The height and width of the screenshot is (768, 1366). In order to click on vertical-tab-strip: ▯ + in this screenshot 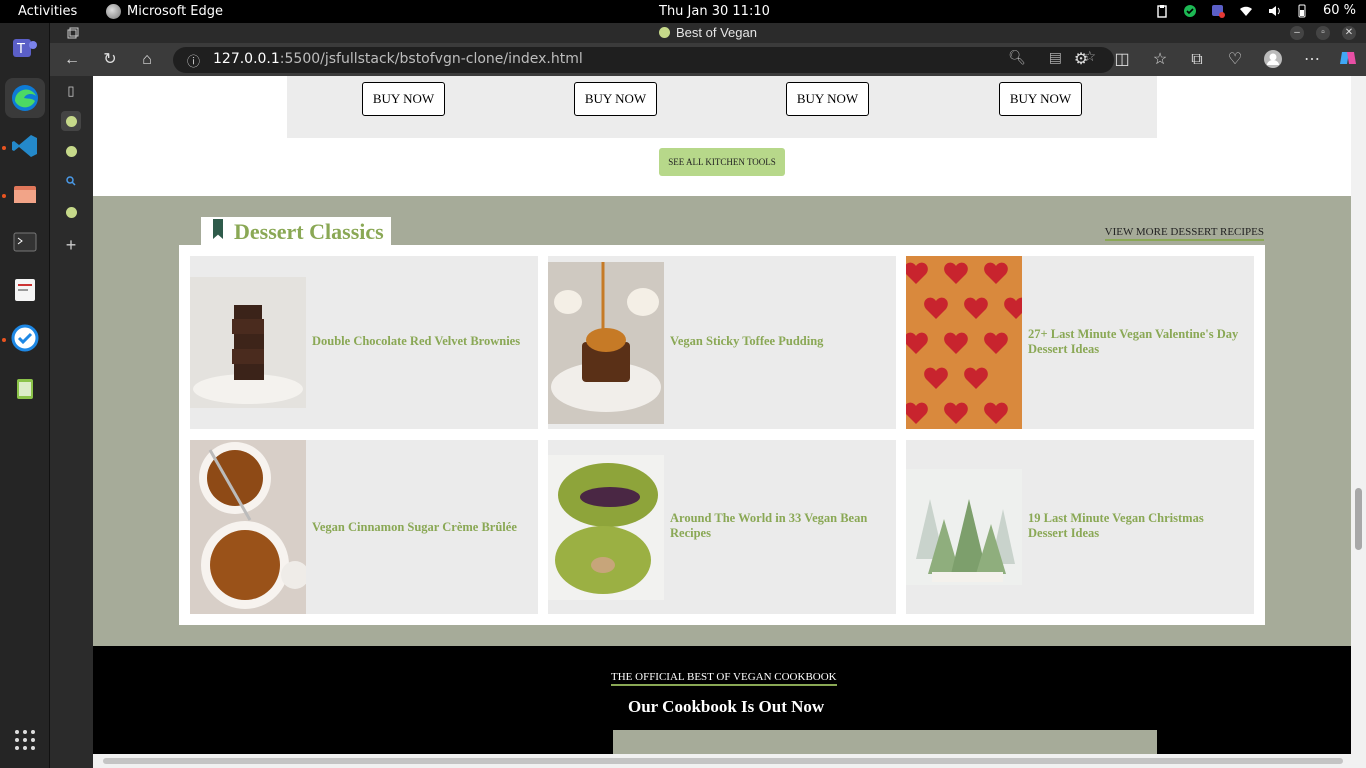, I will do `click(71, 422)`.